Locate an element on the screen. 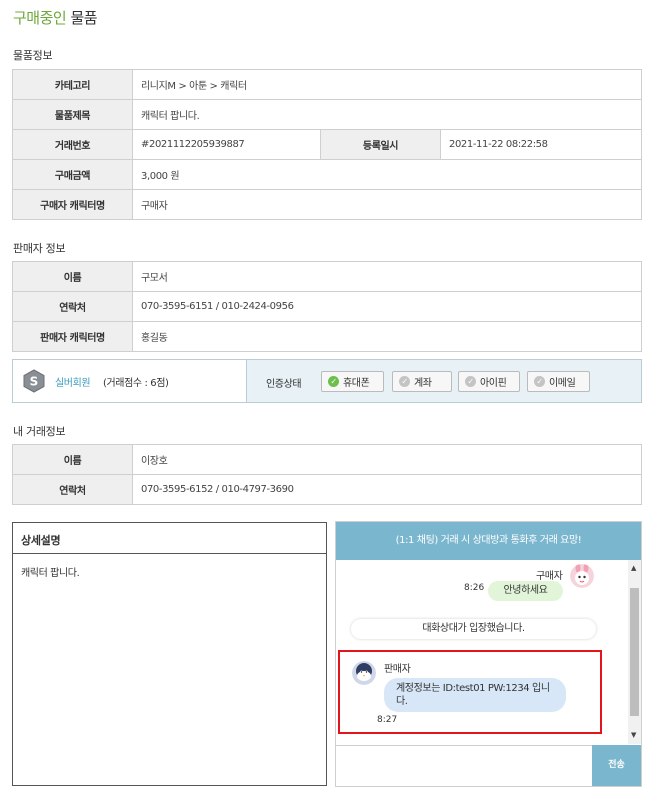 The width and height of the screenshot is (664, 804). buyer-message-bubble: 안녕하세요 is located at coordinates (525, 591).